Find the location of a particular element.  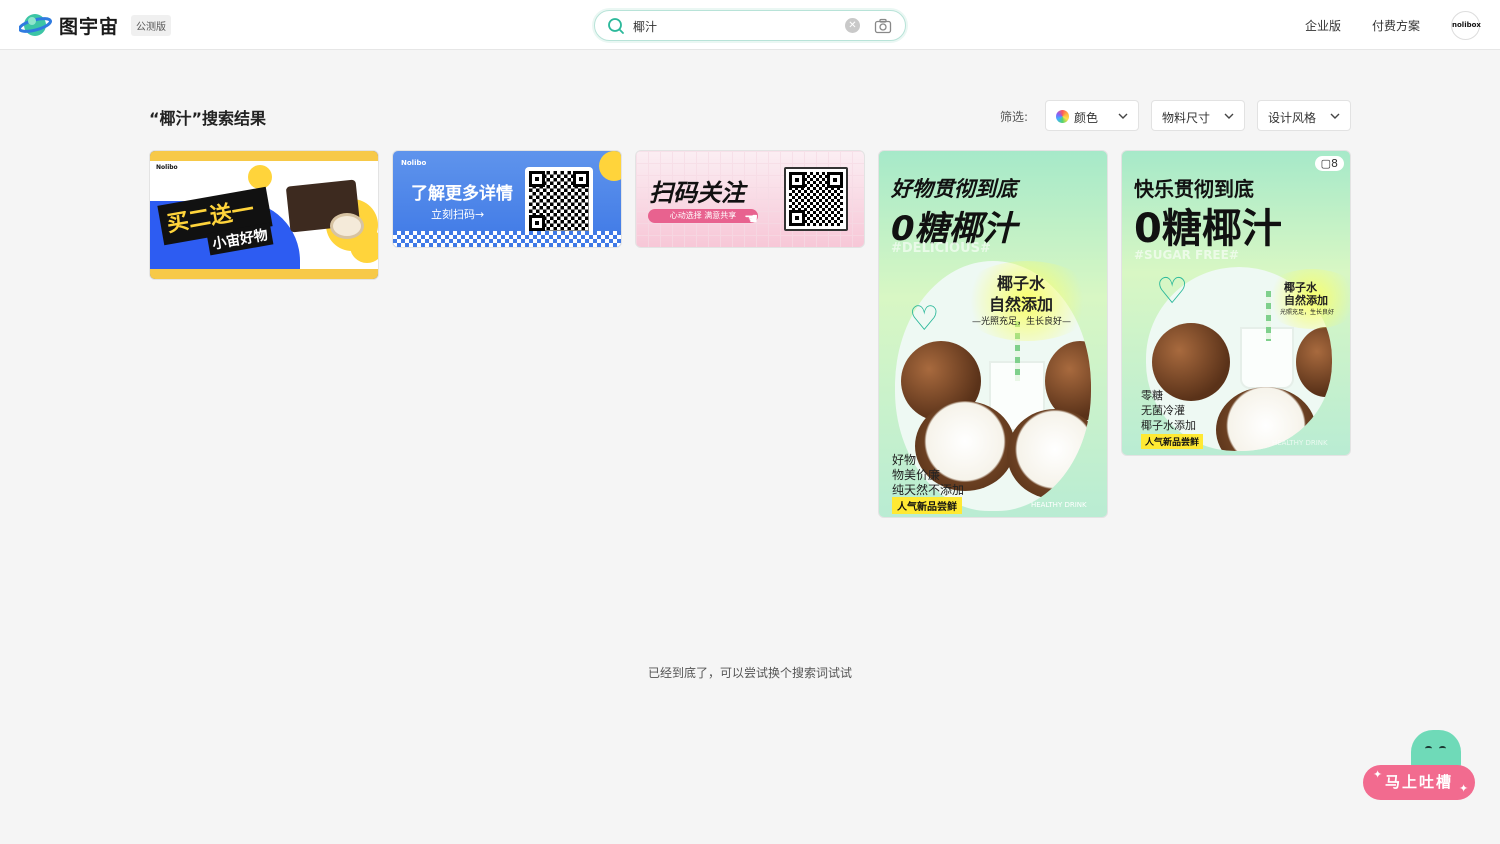

filter-size-dropdown: 物料尺寸 is located at coordinates (1198, 115).